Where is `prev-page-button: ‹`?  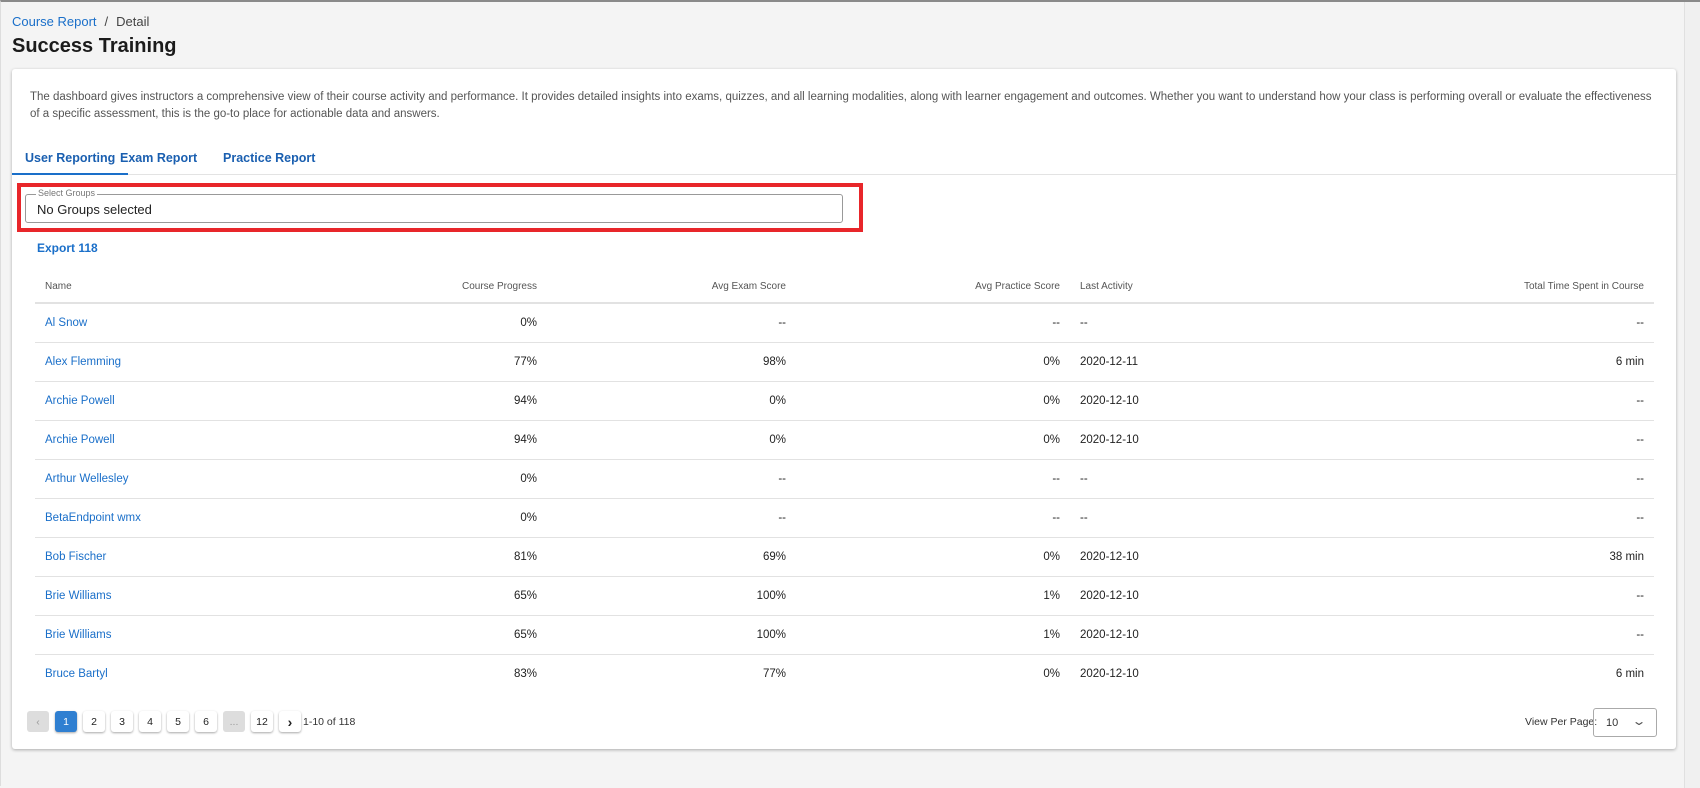
prev-page-button: ‹ is located at coordinates (38, 721).